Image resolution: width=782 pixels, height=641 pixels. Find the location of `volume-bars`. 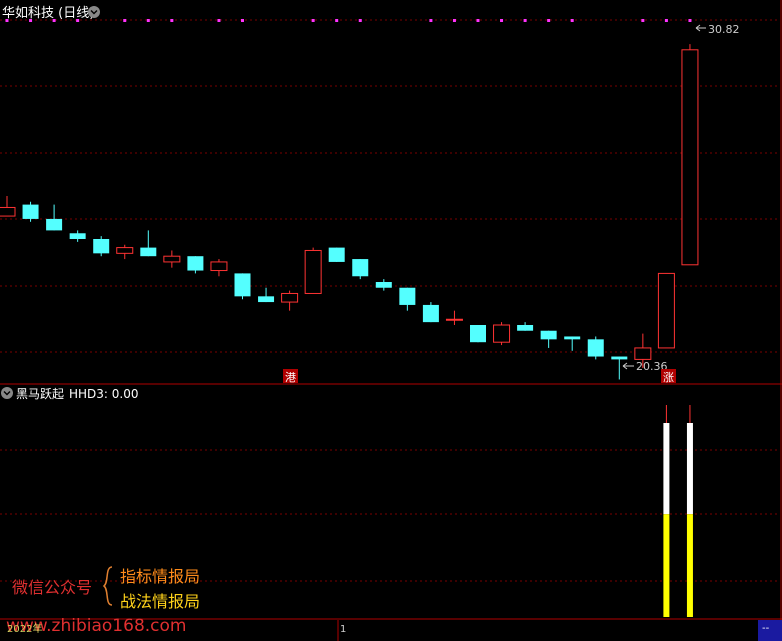

volume-bars is located at coordinates (678, 511).